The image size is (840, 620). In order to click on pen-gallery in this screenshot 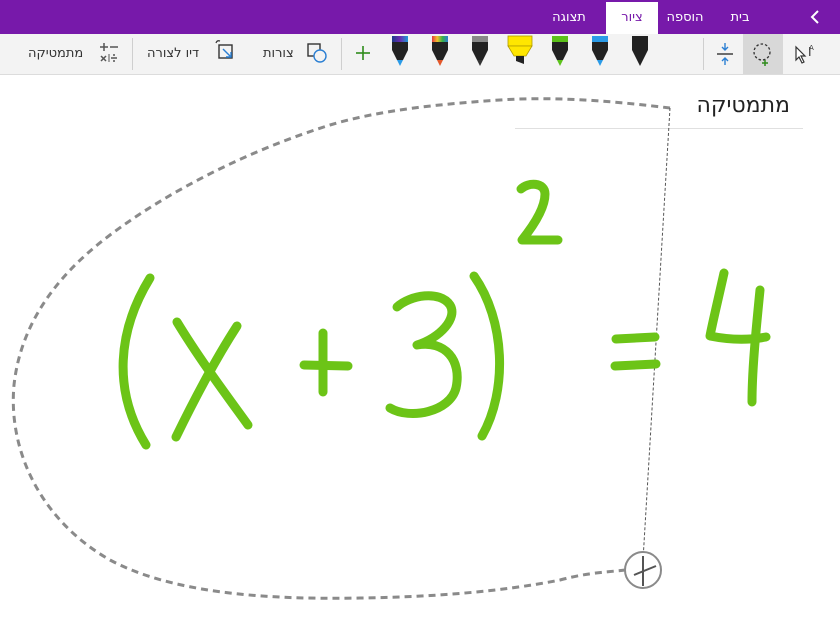, I will do `click(520, 50)`.